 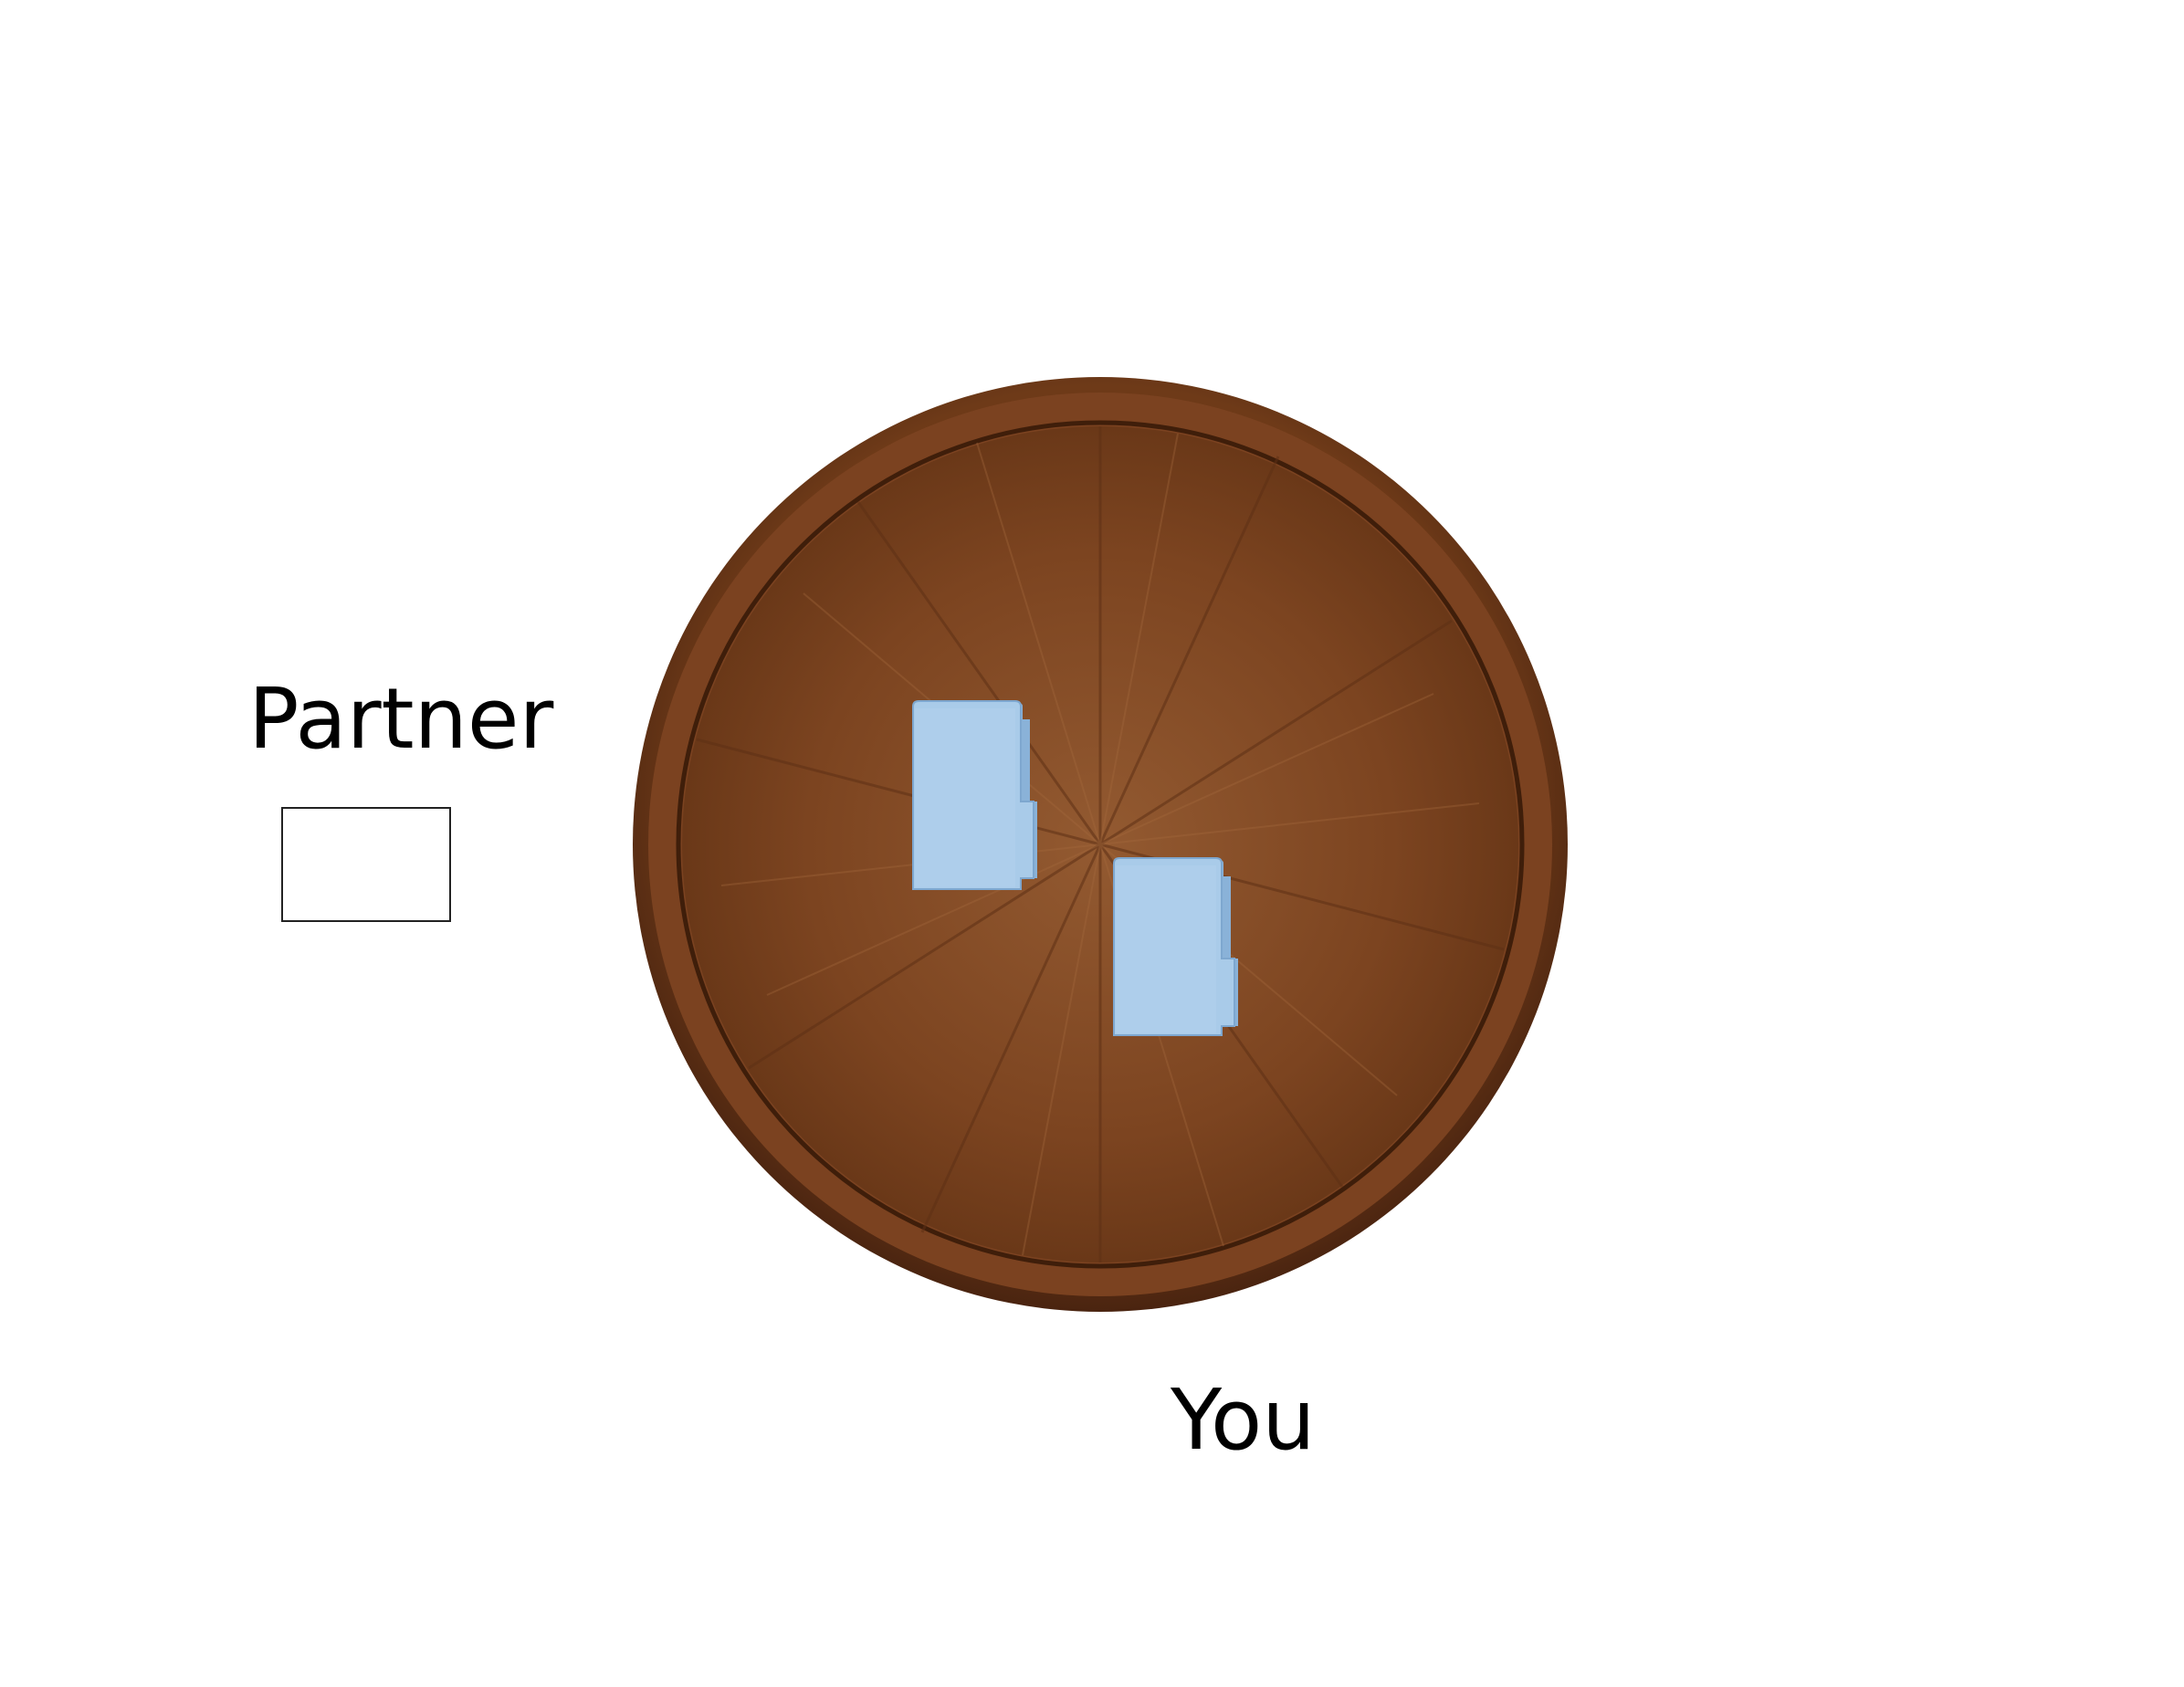 What do you see at coordinates (1243, 1420) in the screenshot?
I see `you-label: You` at bounding box center [1243, 1420].